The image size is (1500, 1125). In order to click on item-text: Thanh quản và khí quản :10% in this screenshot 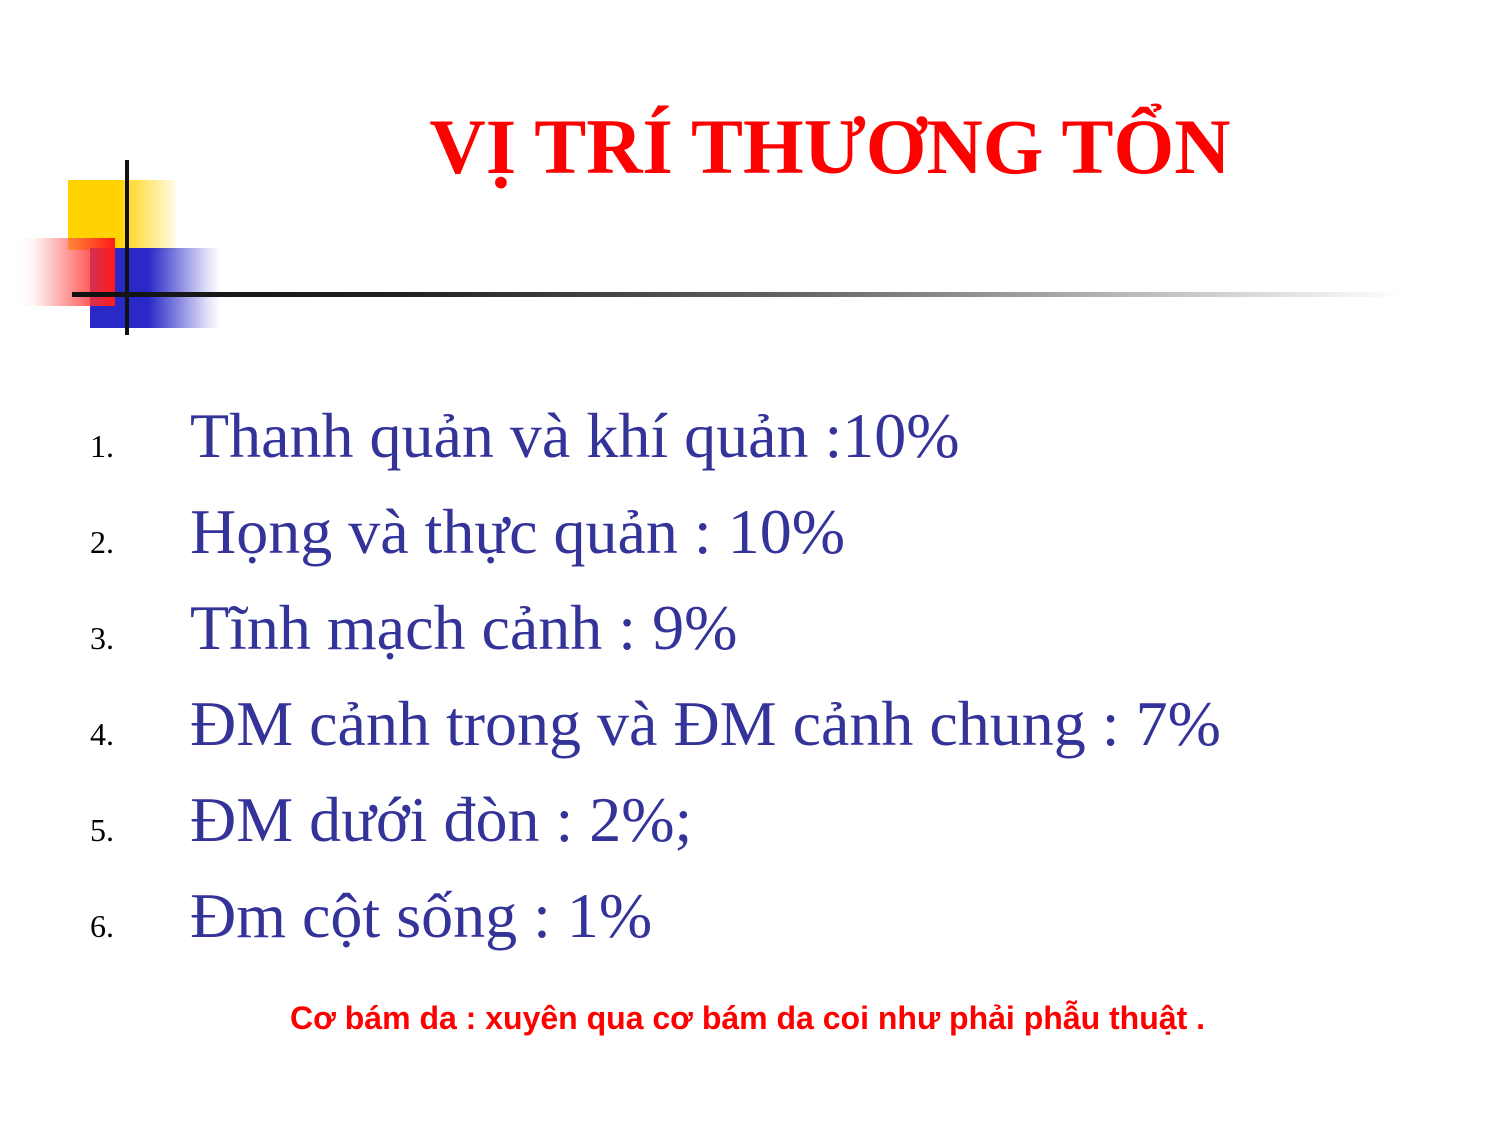, I will do `click(575, 435)`.